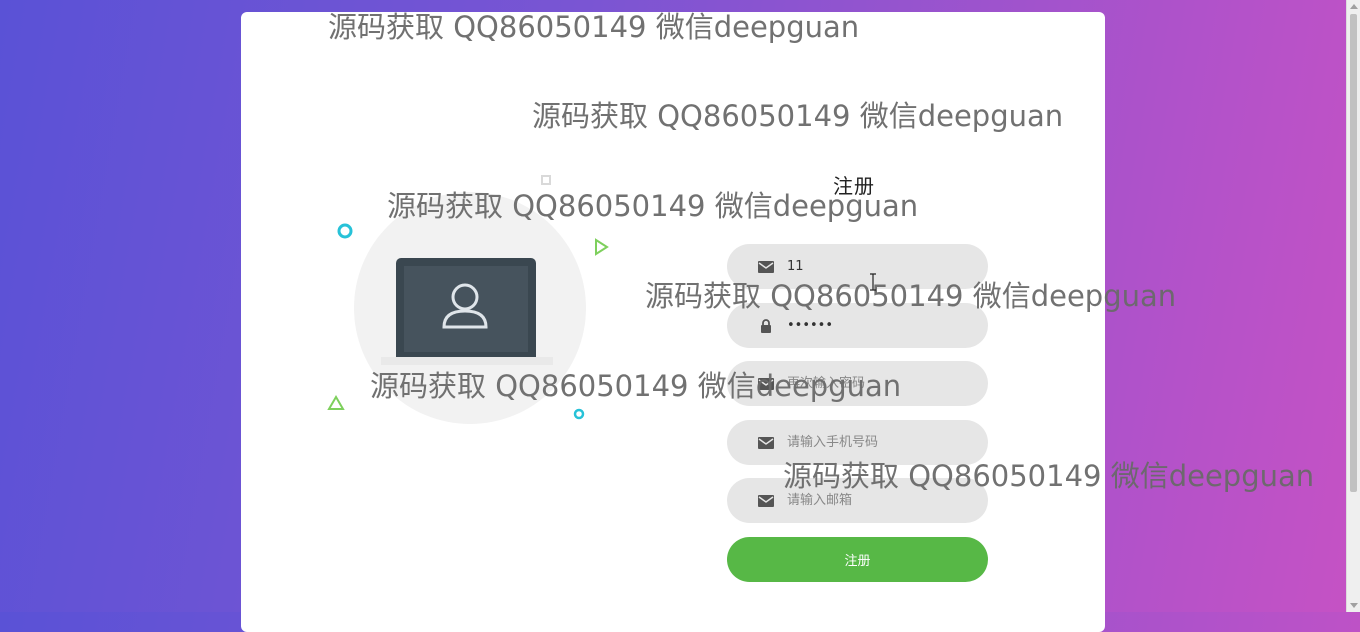 The image size is (1360, 632). What do you see at coordinates (766, 326) in the screenshot?
I see `lock-icon` at bounding box center [766, 326].